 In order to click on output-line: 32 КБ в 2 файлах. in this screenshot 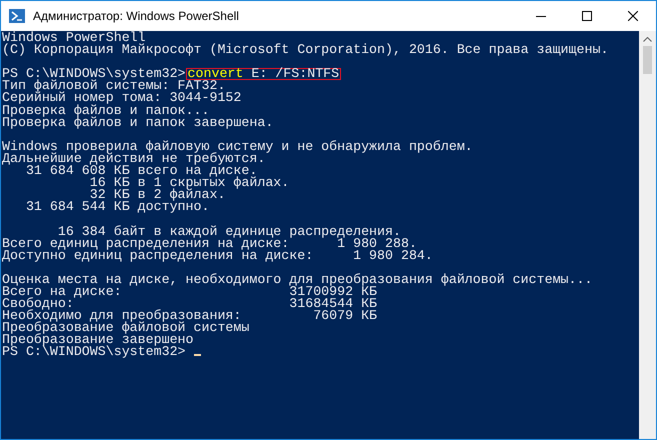, I will do `click(158, 195)`.